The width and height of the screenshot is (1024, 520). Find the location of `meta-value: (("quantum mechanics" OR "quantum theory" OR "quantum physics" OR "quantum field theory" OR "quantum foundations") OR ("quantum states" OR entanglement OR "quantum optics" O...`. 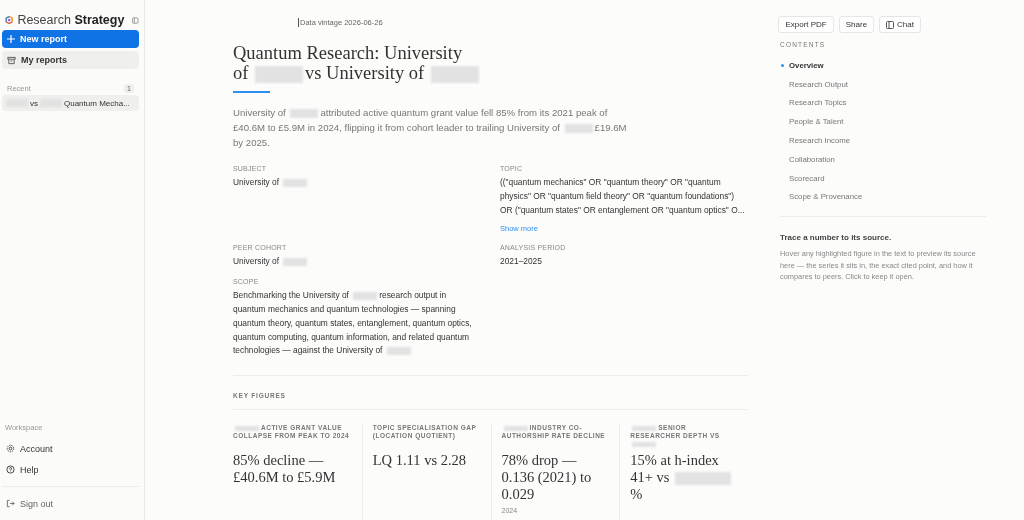

meta-value: (("quantum mechanics" OR "quantum theory" OR "quantum physics" OR "quantum field theory" OR "quantum foundations") OR ("quantum states" OR entanglement OR "quantum optics" O... is located at coordinates (623, 196).